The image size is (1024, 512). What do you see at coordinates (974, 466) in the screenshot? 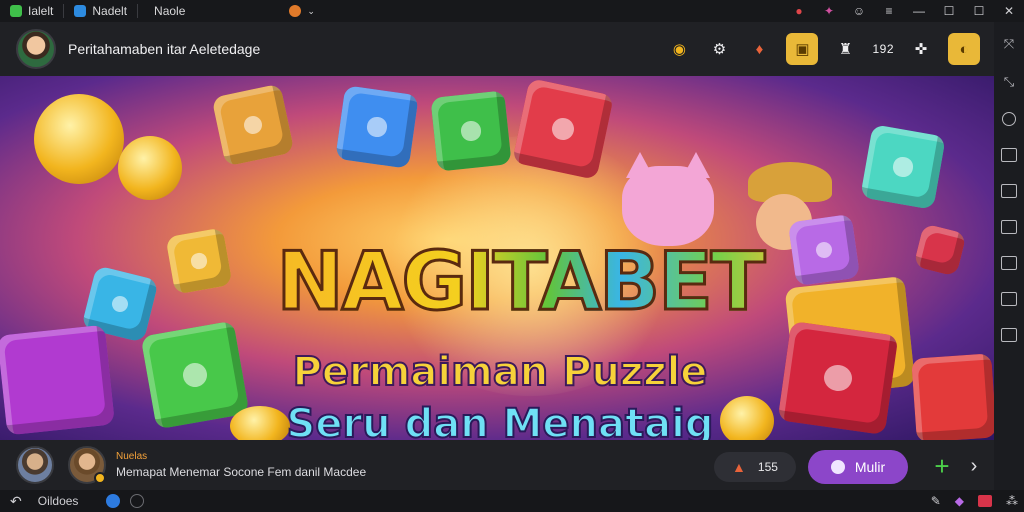
I see `chevron-right-icon: ›` at bounding box center [974, 466].